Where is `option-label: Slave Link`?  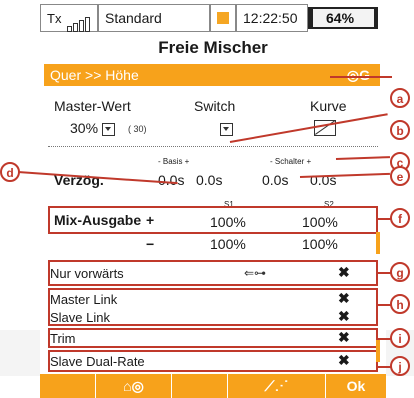 option-label: Slave Link is located at coordinates (80, 317).